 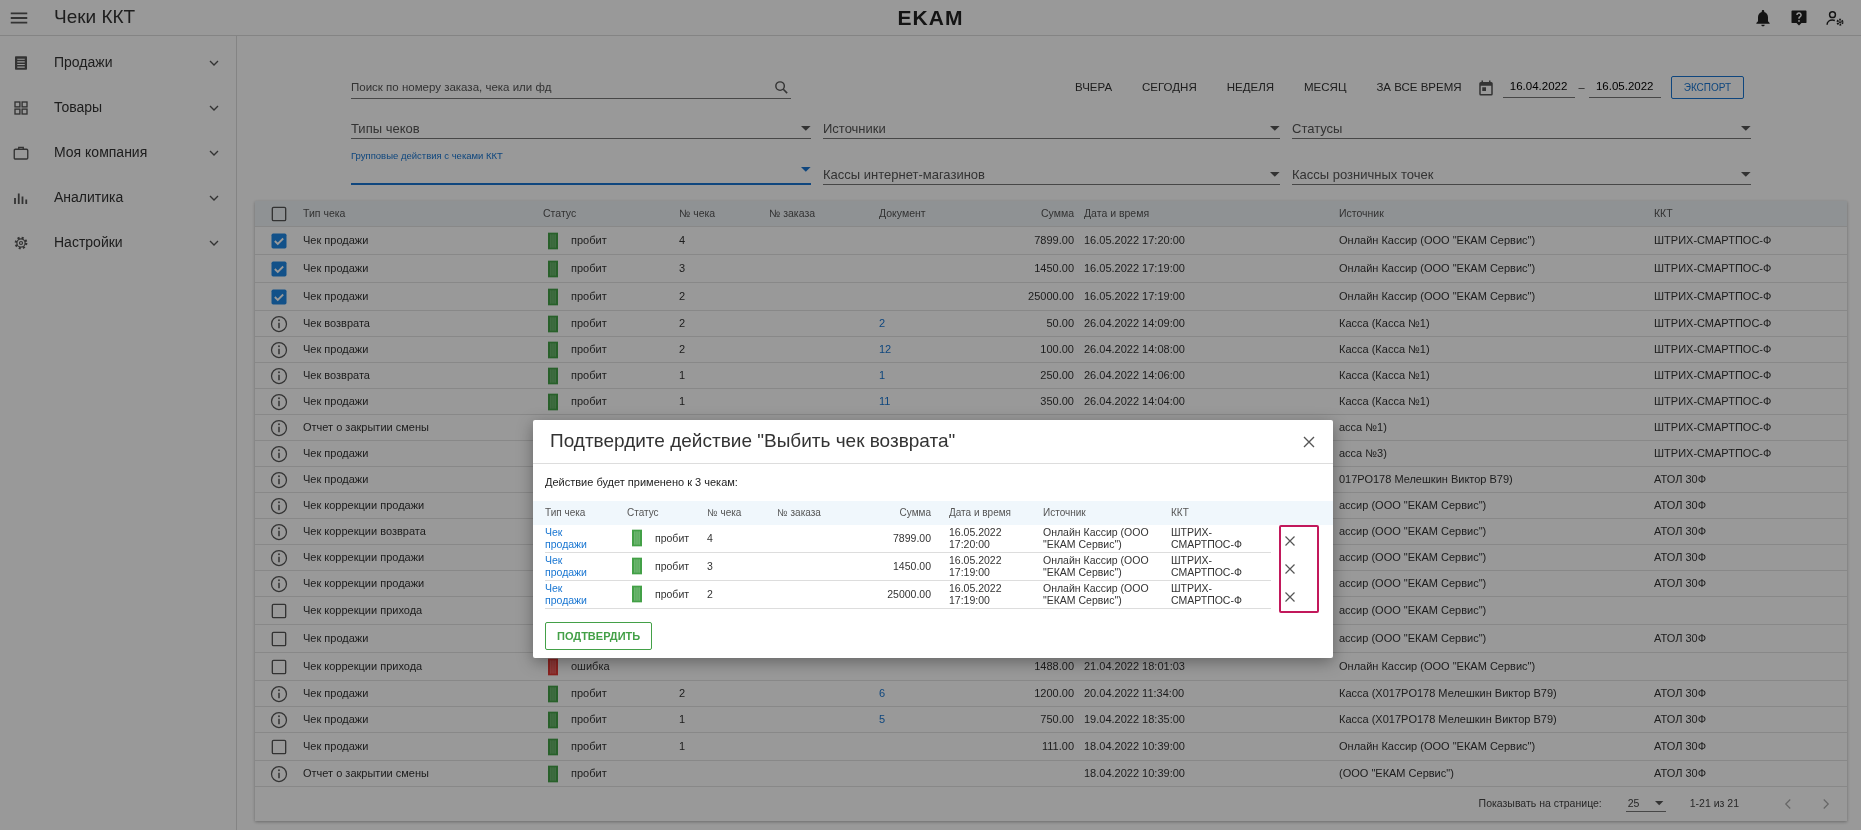 I want to click on page-range: 1-21 из 21, so click(x=1714, y=804).